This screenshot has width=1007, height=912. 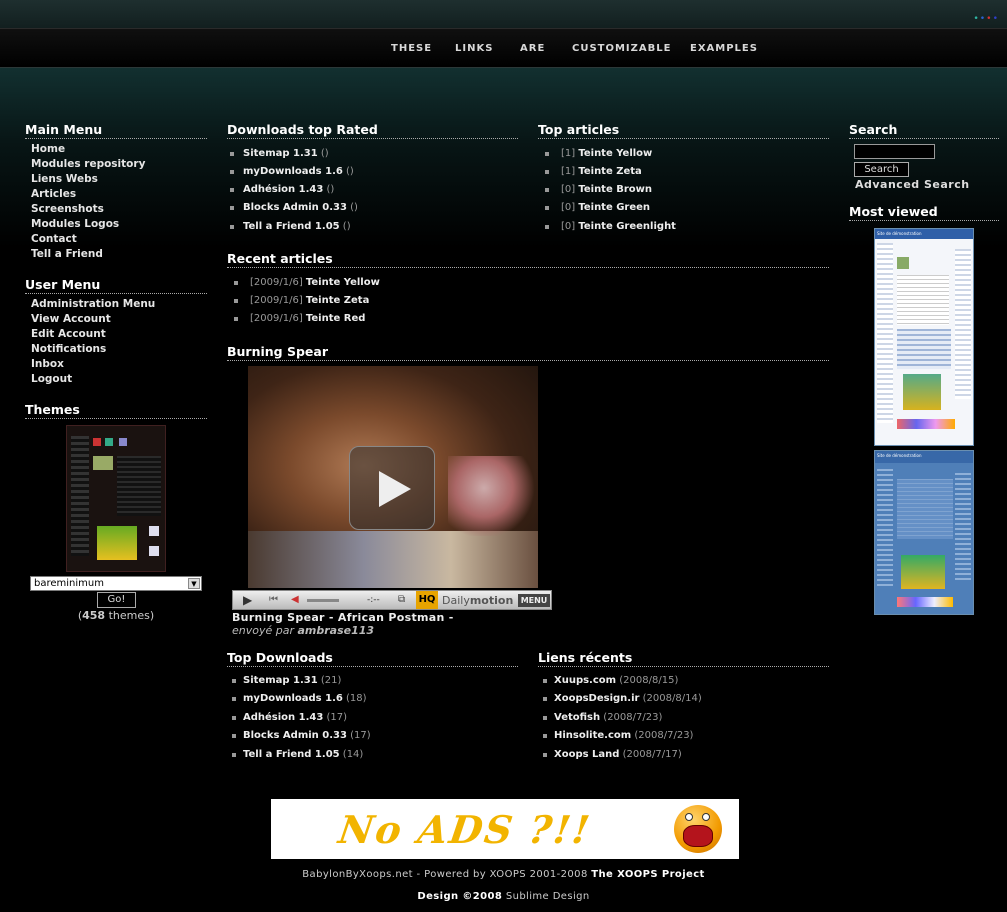 I want to click on list-item: [1] Teinte Yellow, so click(x=598, y=153).